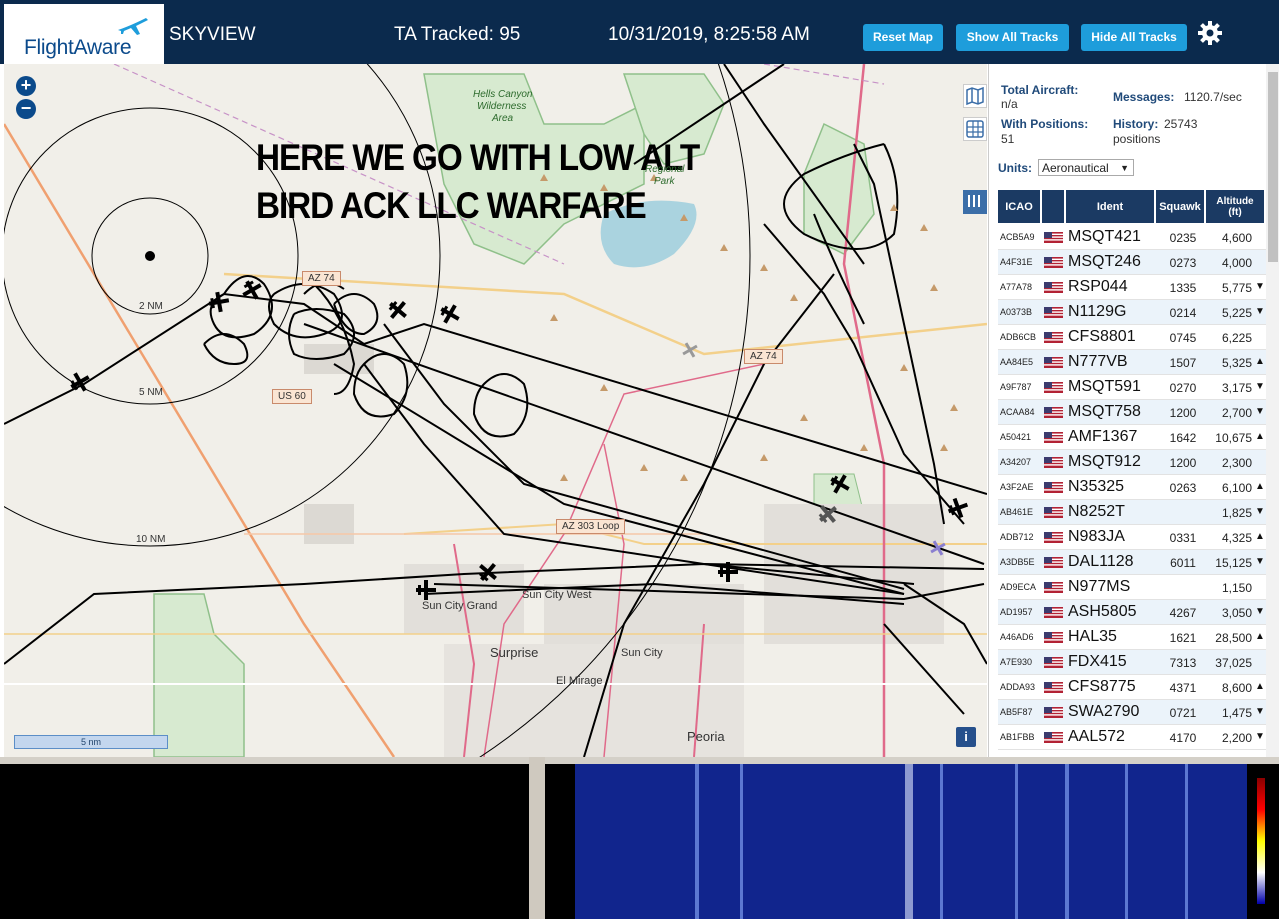  Describe the element at coordinates (1086, 167) in the screenshot. I see `units-select: Aeronautical ▼` at that location.